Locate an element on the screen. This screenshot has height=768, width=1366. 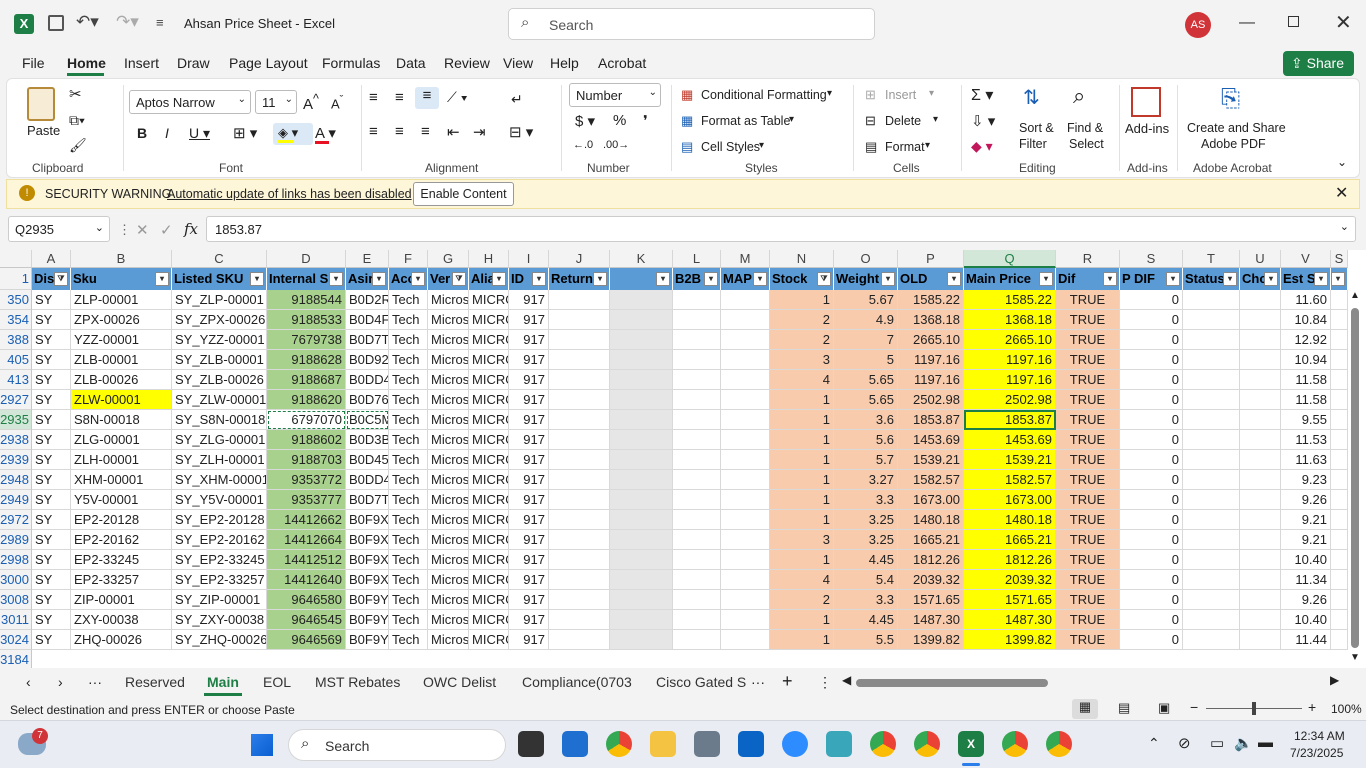
table-cell: 11.34 is located at coordinates (1306, 580).